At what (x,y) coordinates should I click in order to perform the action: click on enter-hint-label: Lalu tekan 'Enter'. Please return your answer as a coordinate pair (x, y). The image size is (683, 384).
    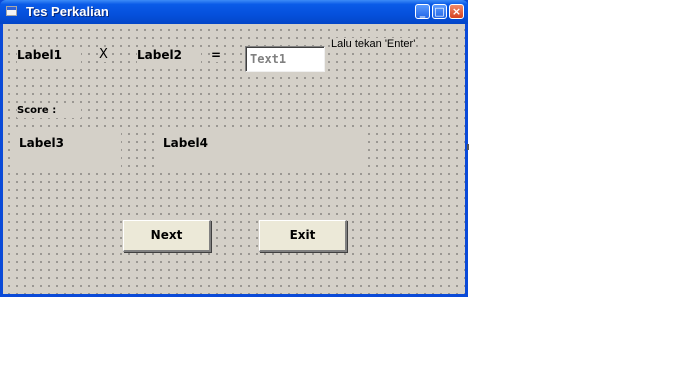
    Looking at the image, I should click on (373, 44).